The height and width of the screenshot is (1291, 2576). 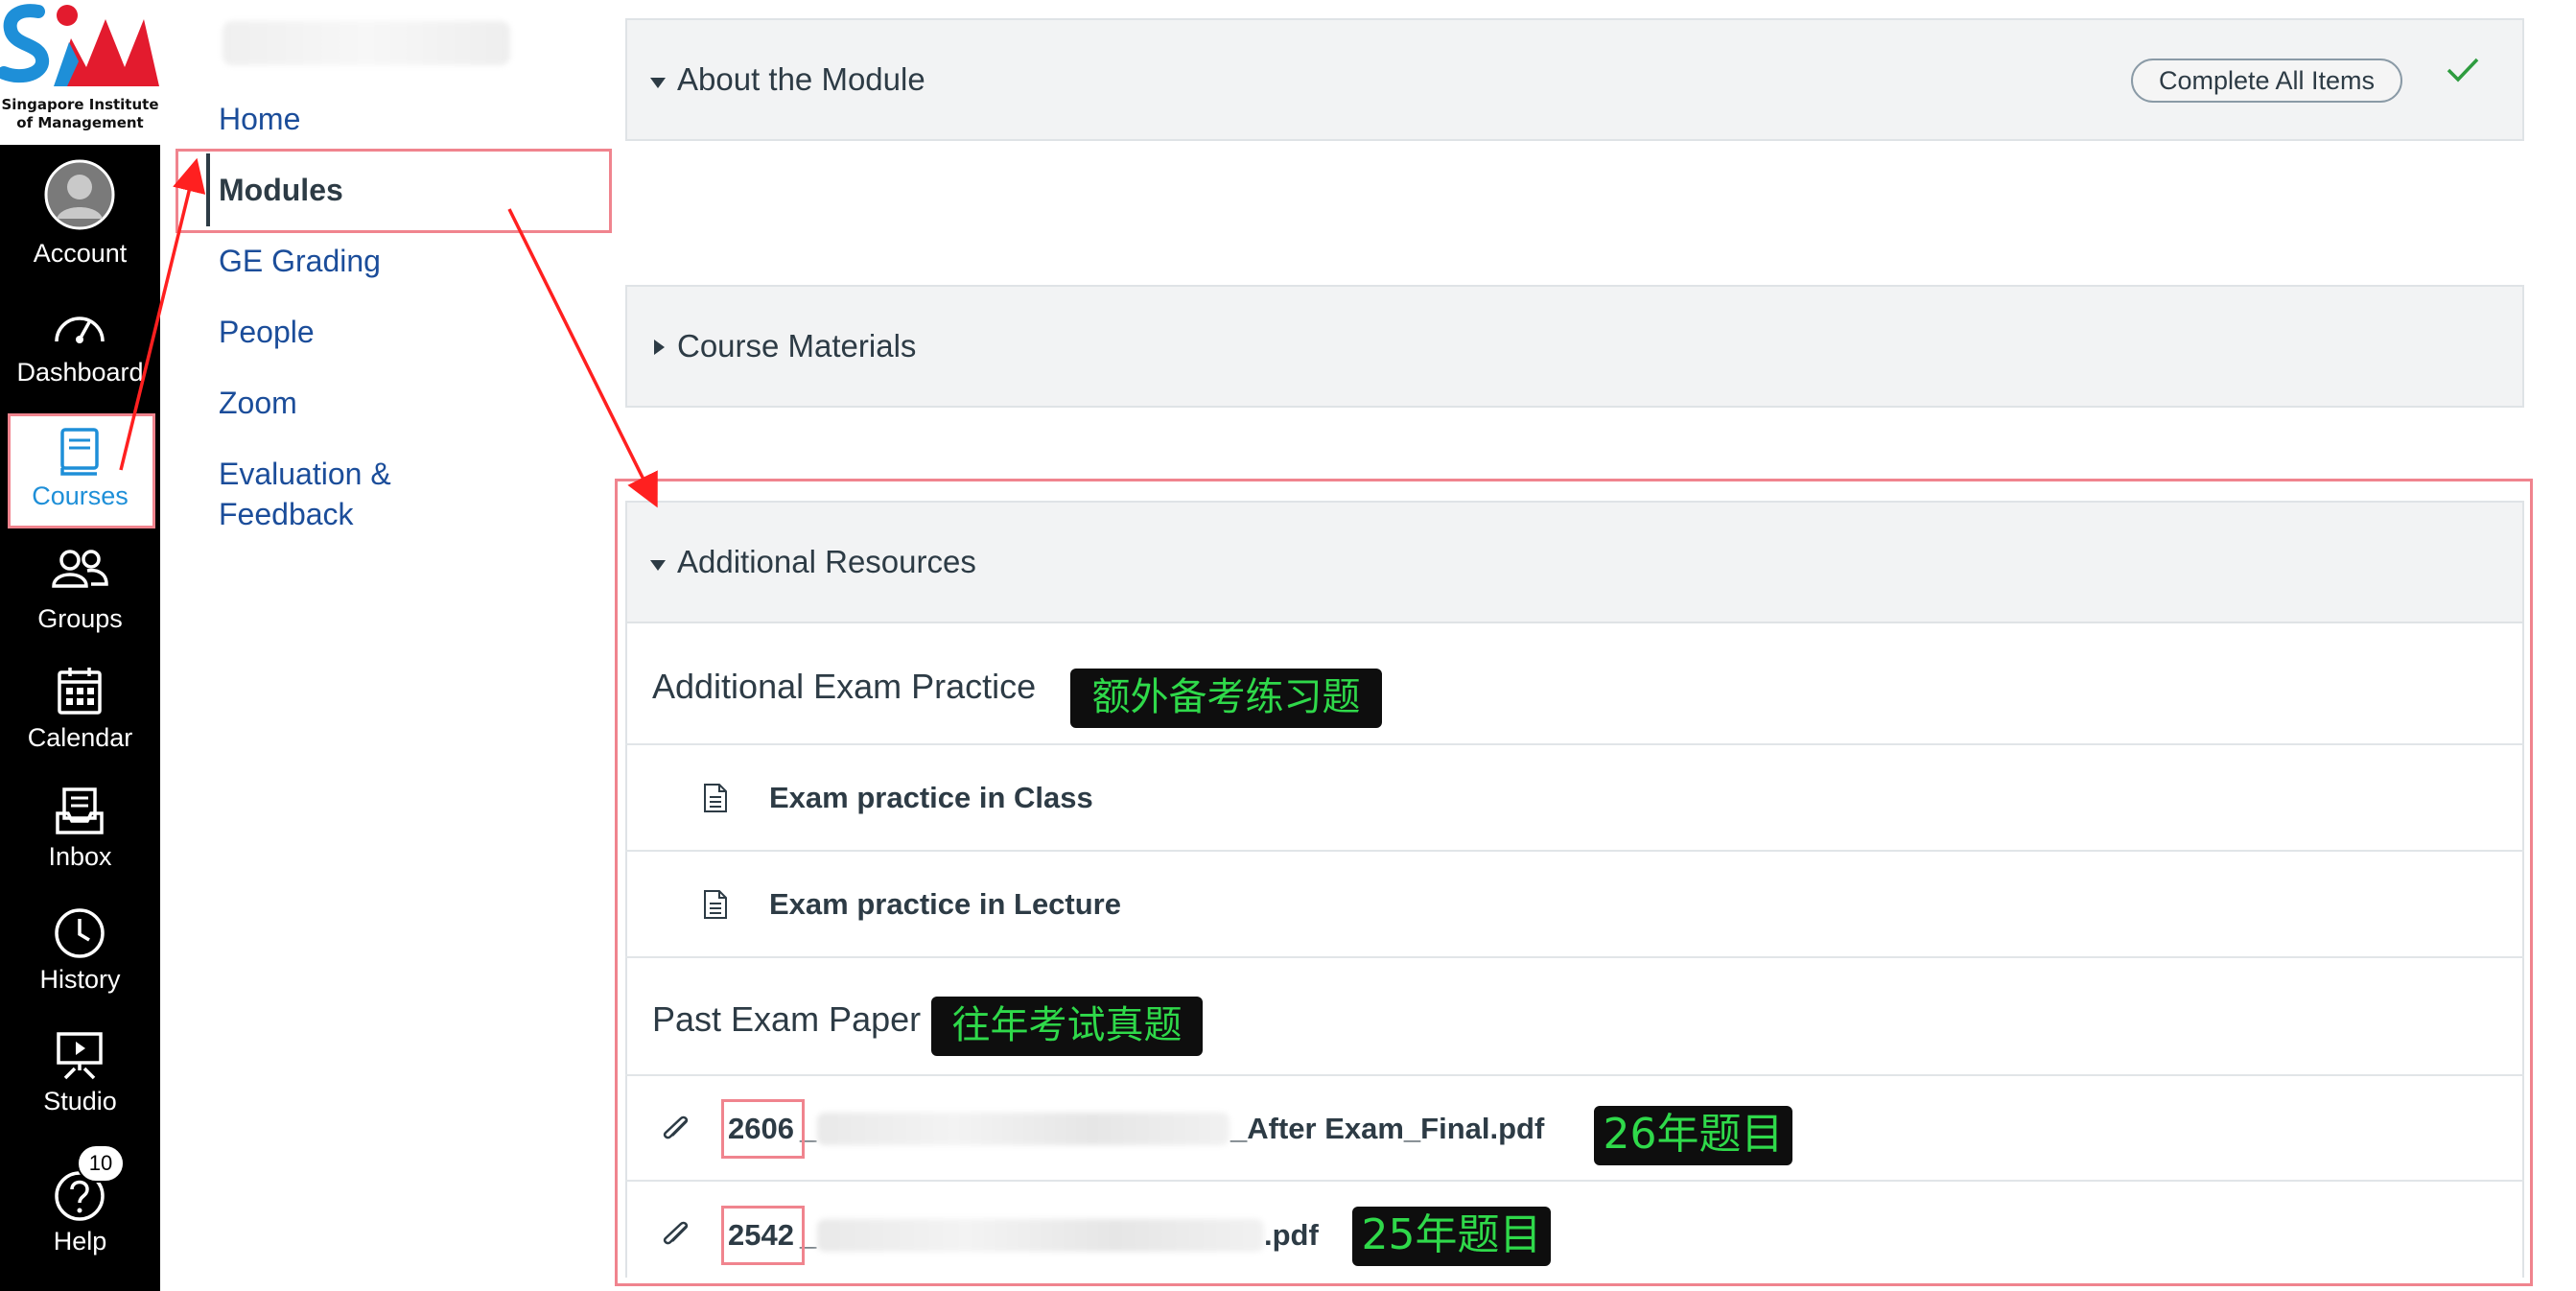 What do you see at coordinates (281, 190) in the screenshot?
I see `course-nav-modules: Modules` at bounding box center [281, 190].